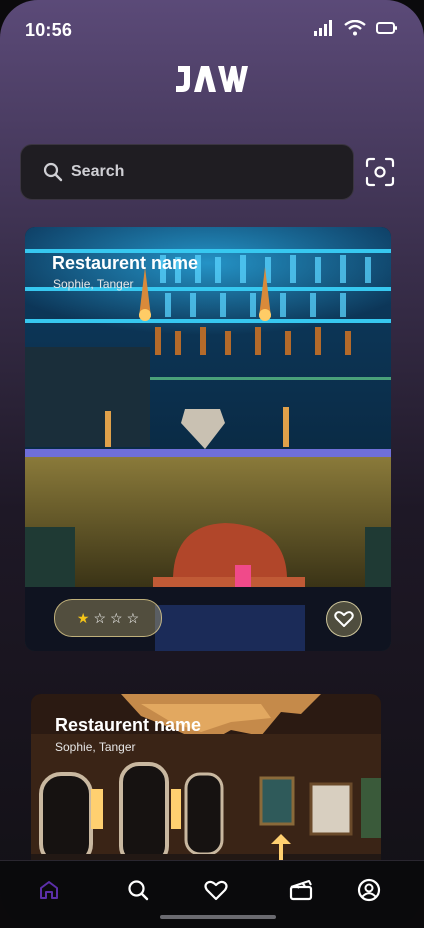 The width and height of the screenshot is (424, 928). I want to click on search-bar: Search, so click(187, 172).